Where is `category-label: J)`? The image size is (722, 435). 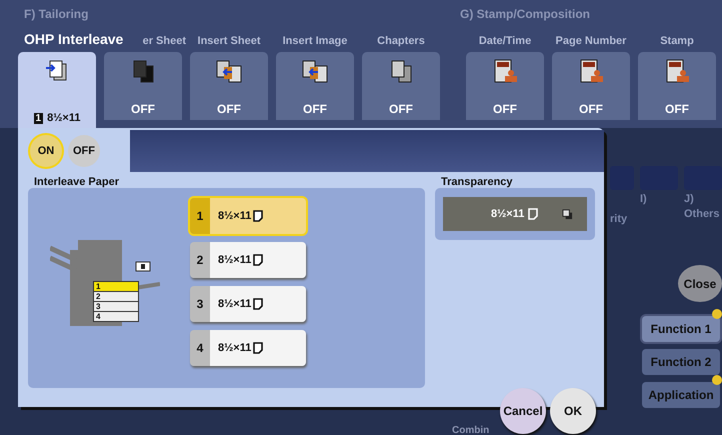
category-label: J) is located at coordinates (689, 199).